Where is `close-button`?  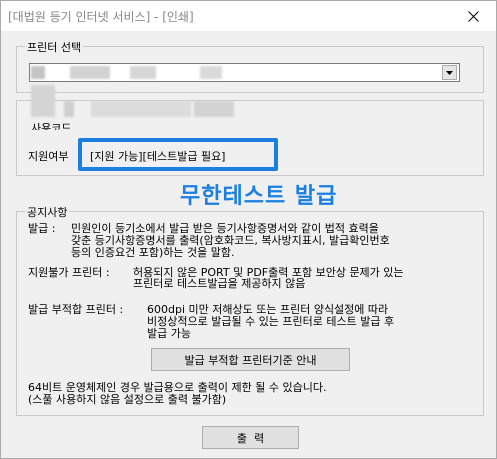 close-button is located at coordinates (473, 16).